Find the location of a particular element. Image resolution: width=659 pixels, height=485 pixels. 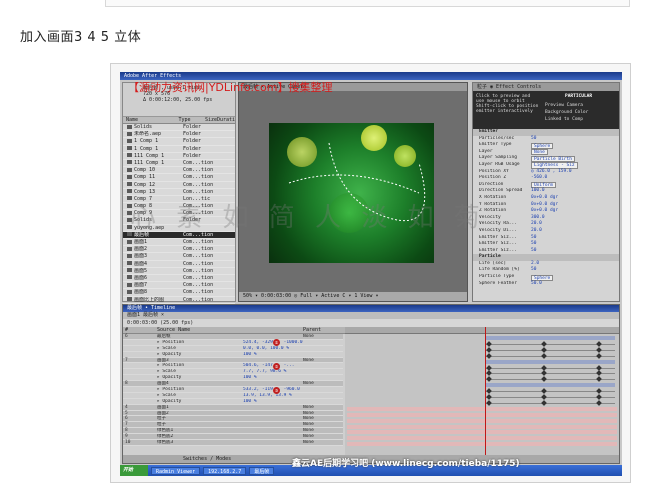

effect-property: X Rotation 0x+0.0 dgr is located at coordinates (546, 198).